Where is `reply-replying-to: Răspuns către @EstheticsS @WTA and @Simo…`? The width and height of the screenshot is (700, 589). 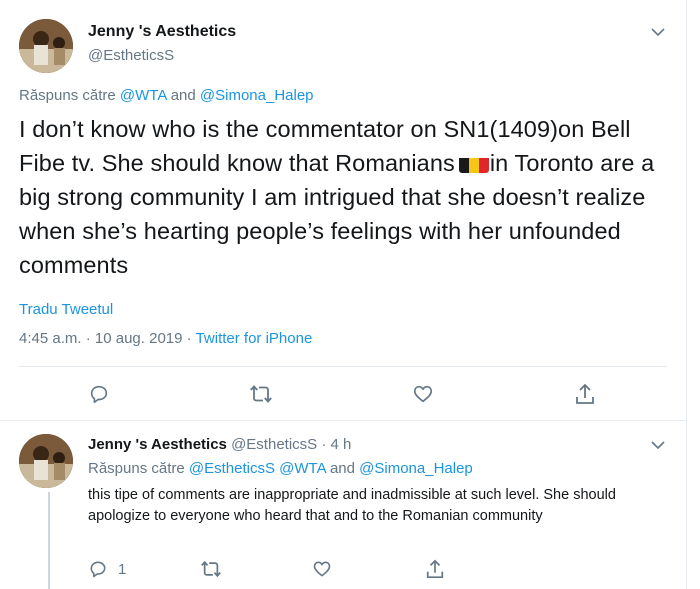 reply-replying-to: Răspuns către @EstheticsS @WTA and @Simo… is located at coordinates (280, 468).